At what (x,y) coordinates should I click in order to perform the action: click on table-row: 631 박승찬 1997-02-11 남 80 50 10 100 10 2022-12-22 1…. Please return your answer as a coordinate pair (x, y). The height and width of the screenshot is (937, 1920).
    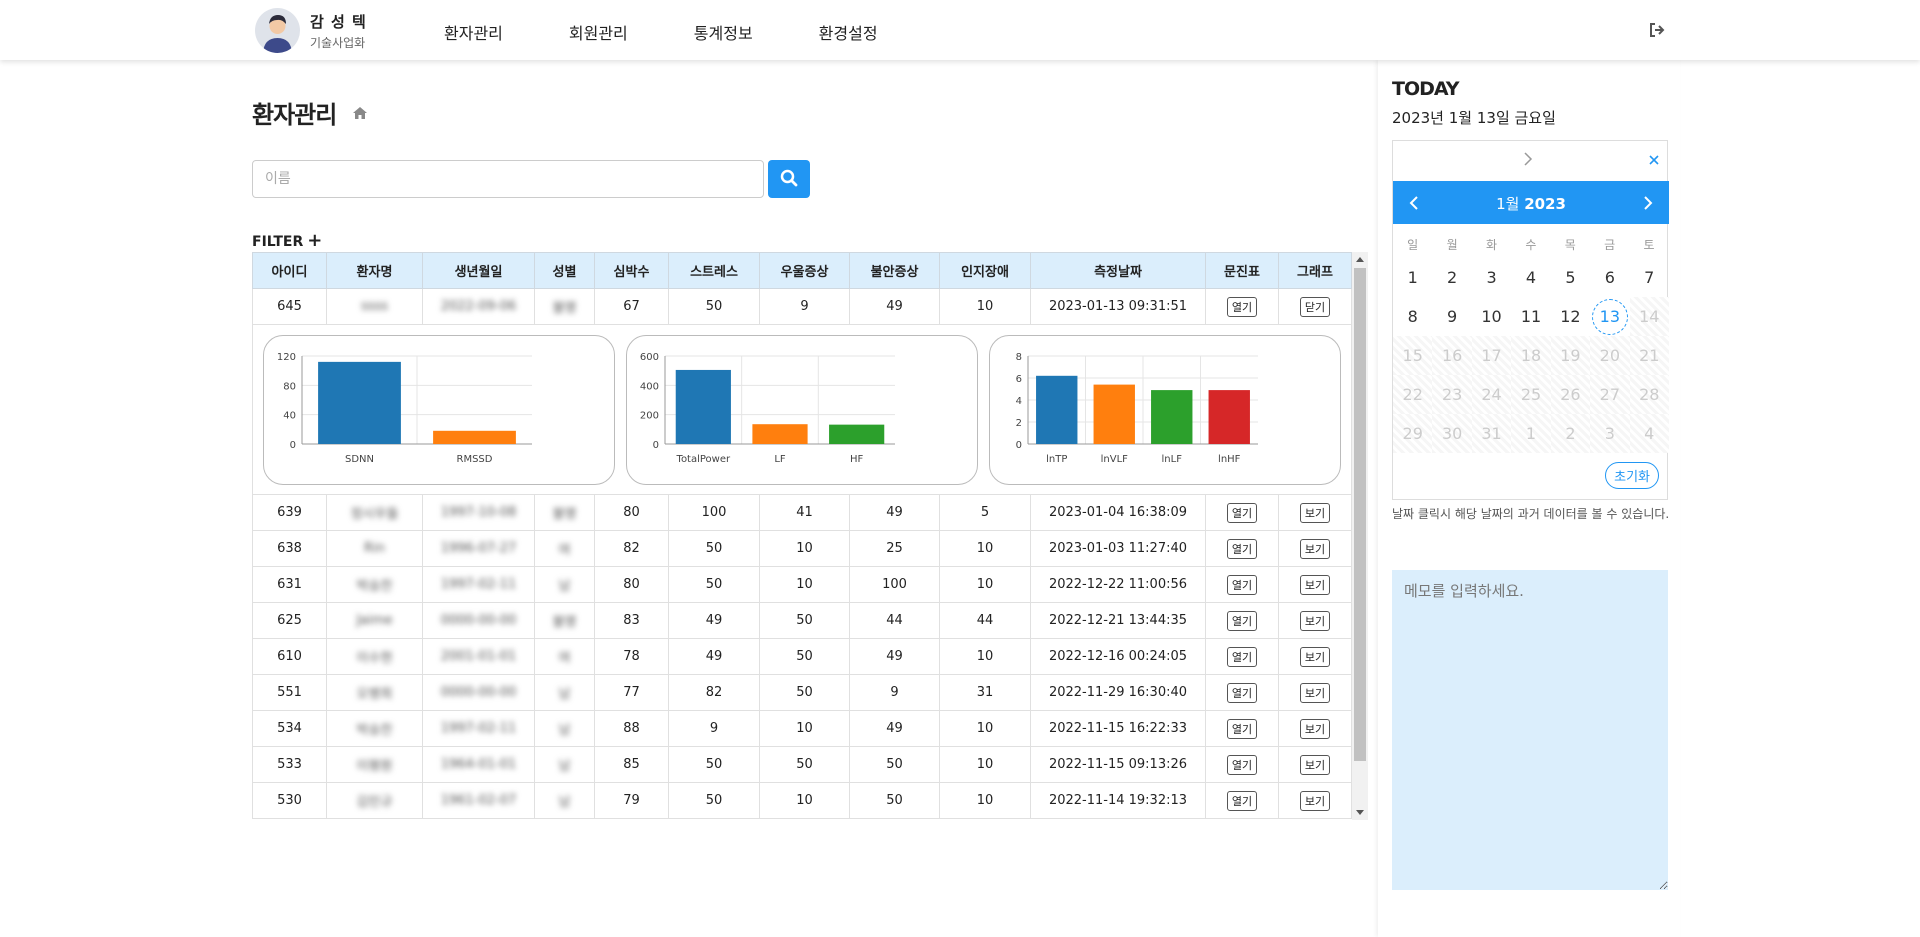
    Looking at the image, I should click on (802, 584).